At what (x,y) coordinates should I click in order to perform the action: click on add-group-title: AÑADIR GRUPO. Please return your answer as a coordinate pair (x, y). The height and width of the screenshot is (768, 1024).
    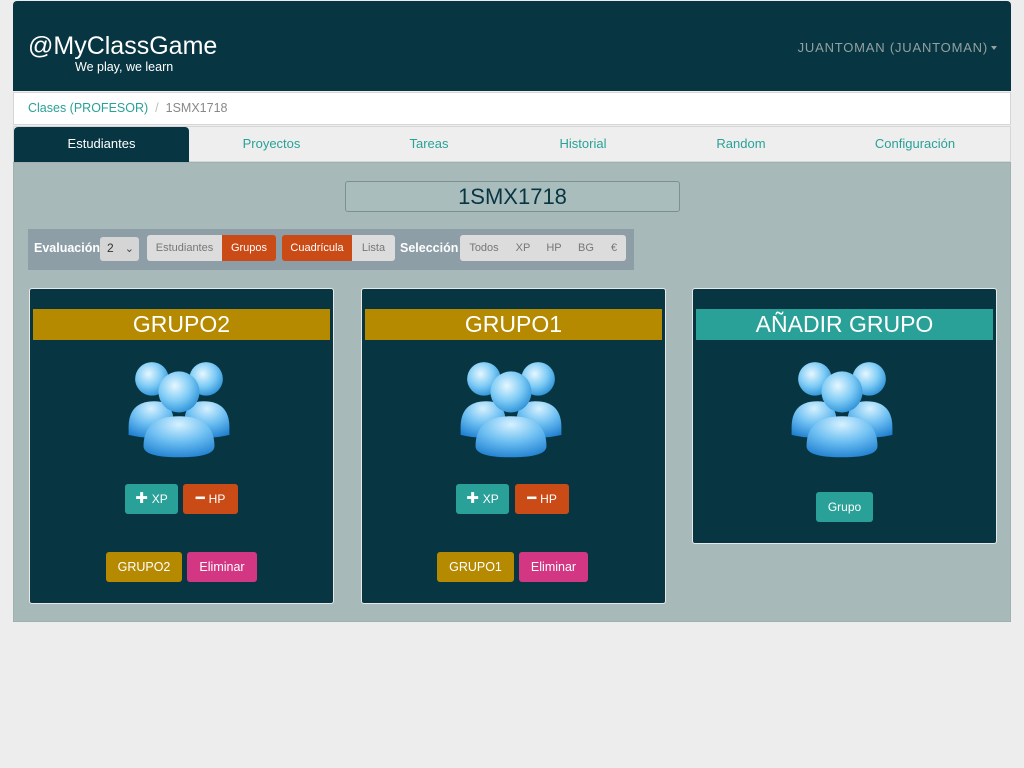
    Looking at the image, I should click on (844, 324).